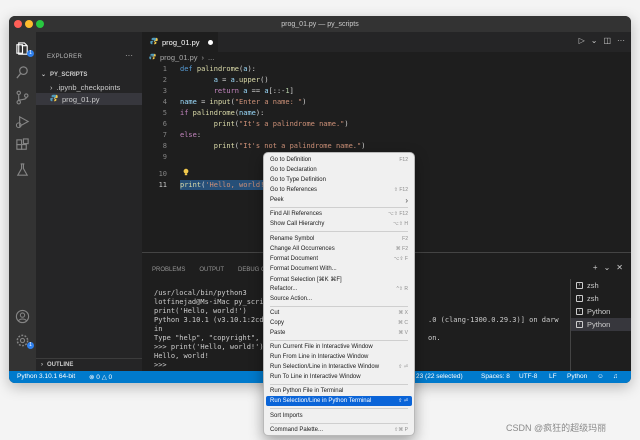 Image resolution: width=640 pixels, height=440 pixels. What do you see at coordinates (298, 180) in the screenshot?
I see `menu-item-label: Go to Type Definition` at bounding box center [298, 180].